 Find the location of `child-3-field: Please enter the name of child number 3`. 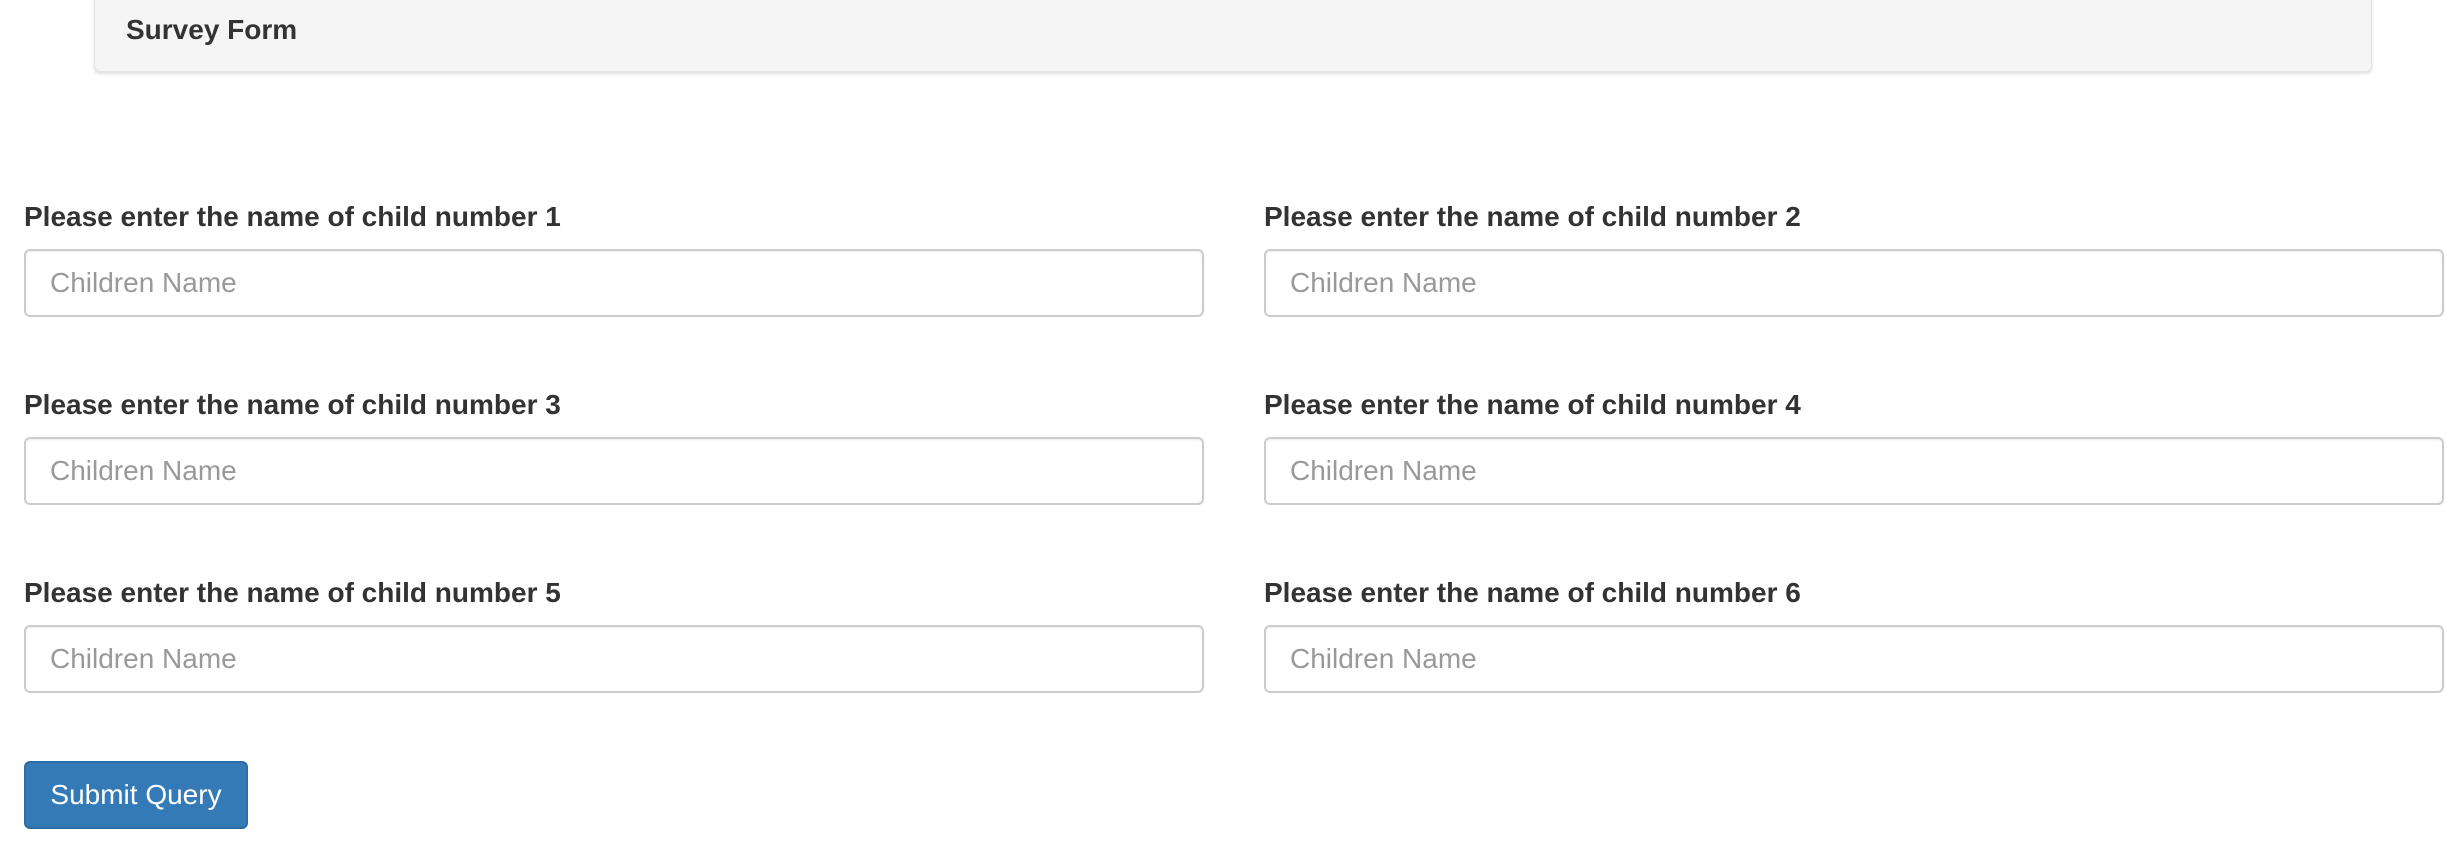

child-3-field: Please enter the name of child number 3 is located at coordinates (614, 446).